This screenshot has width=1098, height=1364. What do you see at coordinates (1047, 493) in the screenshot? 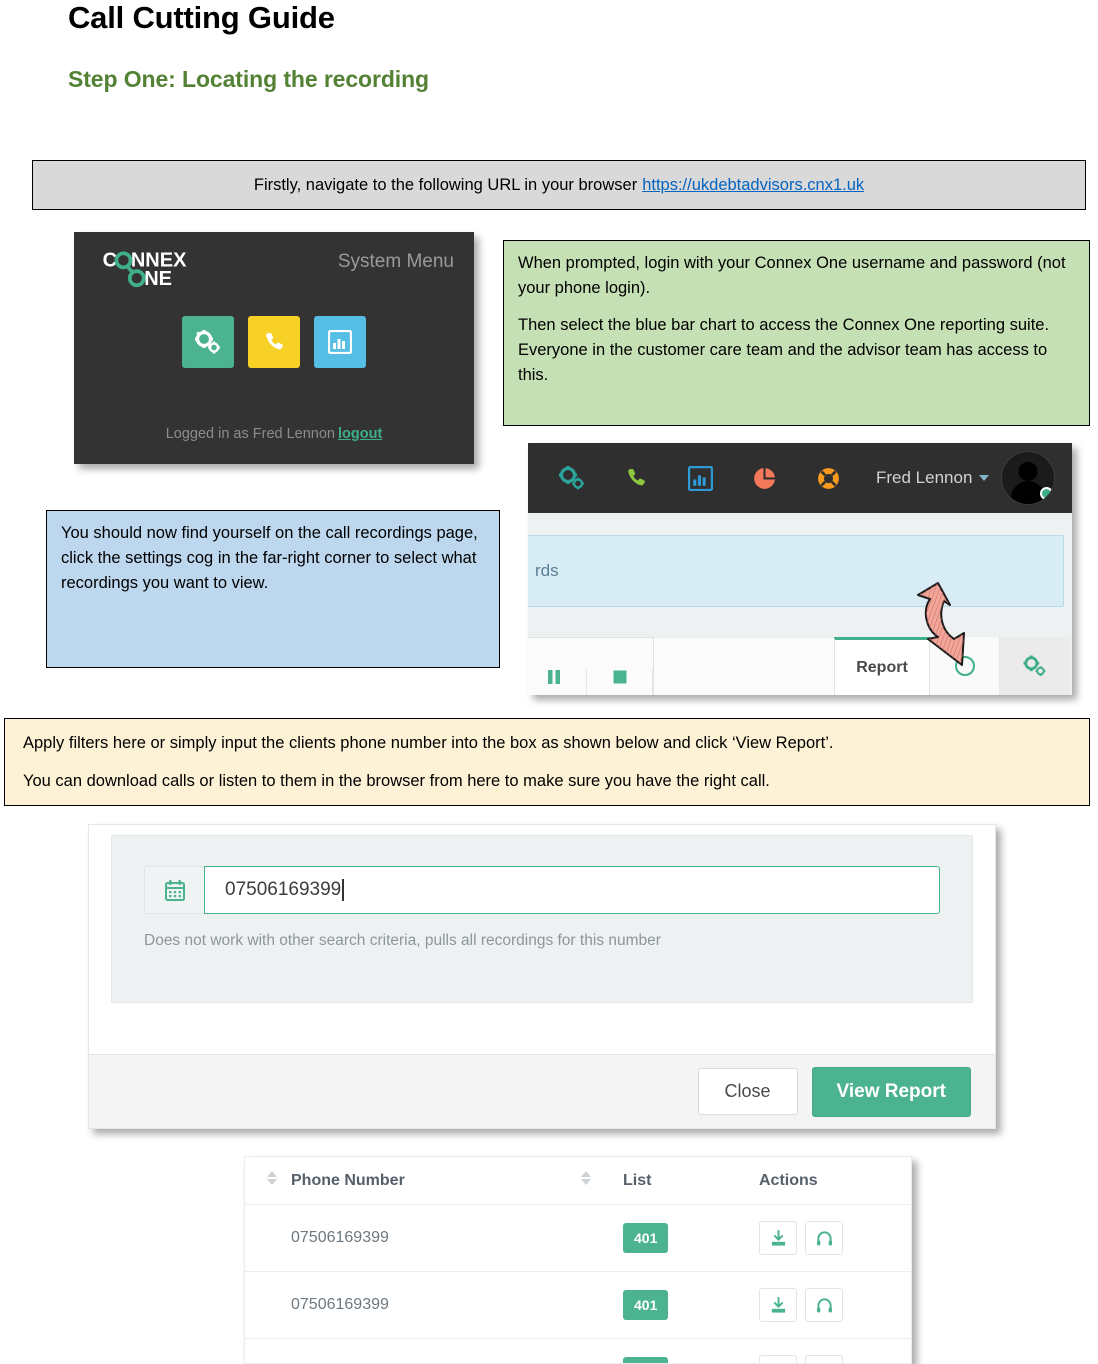
I see `online-status-dot` at bounding box center [1047, 493].